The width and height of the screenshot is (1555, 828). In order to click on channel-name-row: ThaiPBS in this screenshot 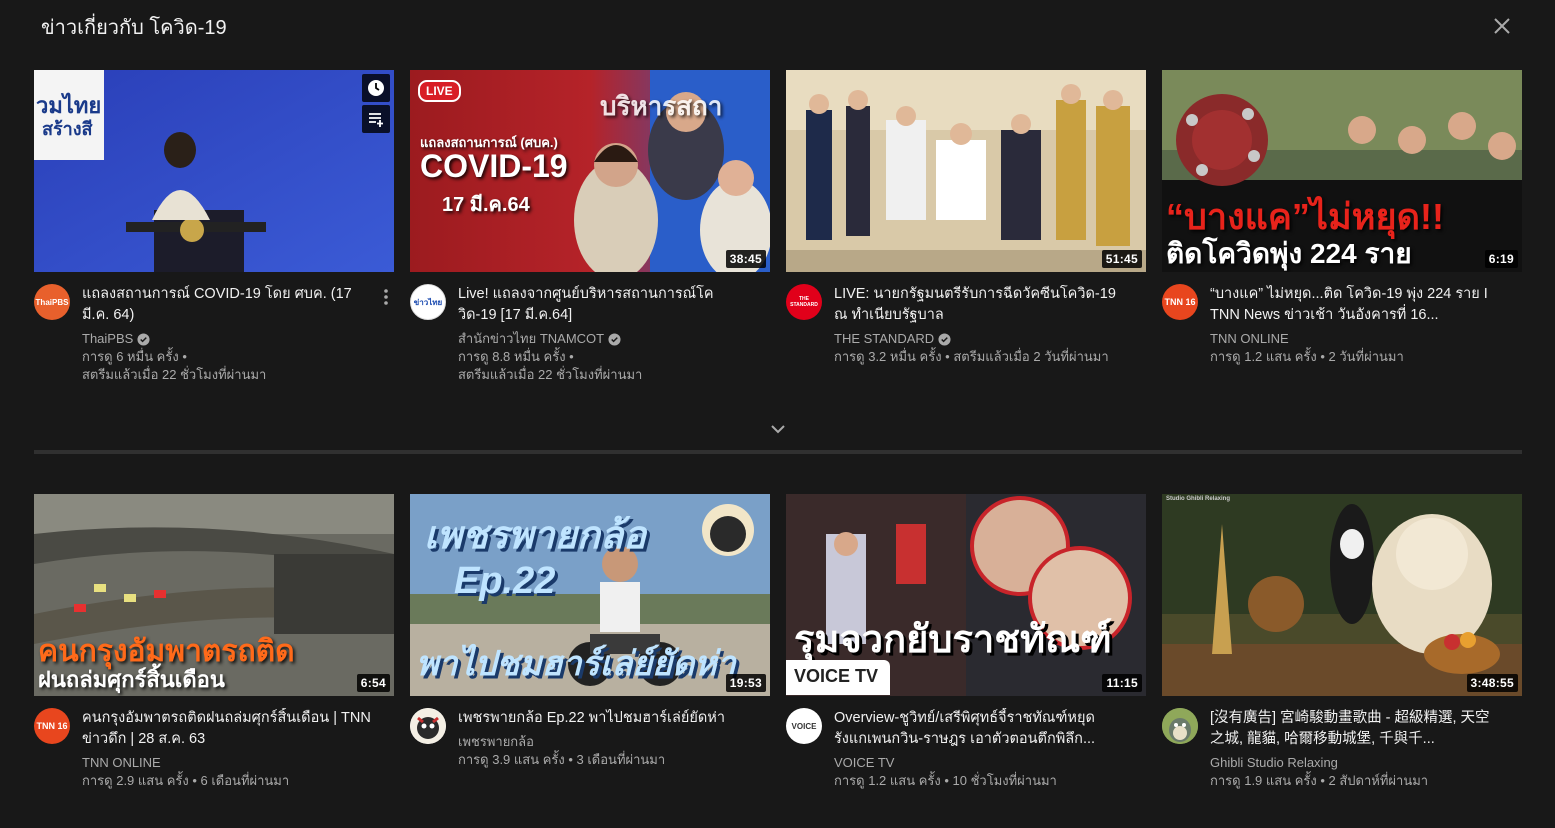, I will do `click(228, 339)`.